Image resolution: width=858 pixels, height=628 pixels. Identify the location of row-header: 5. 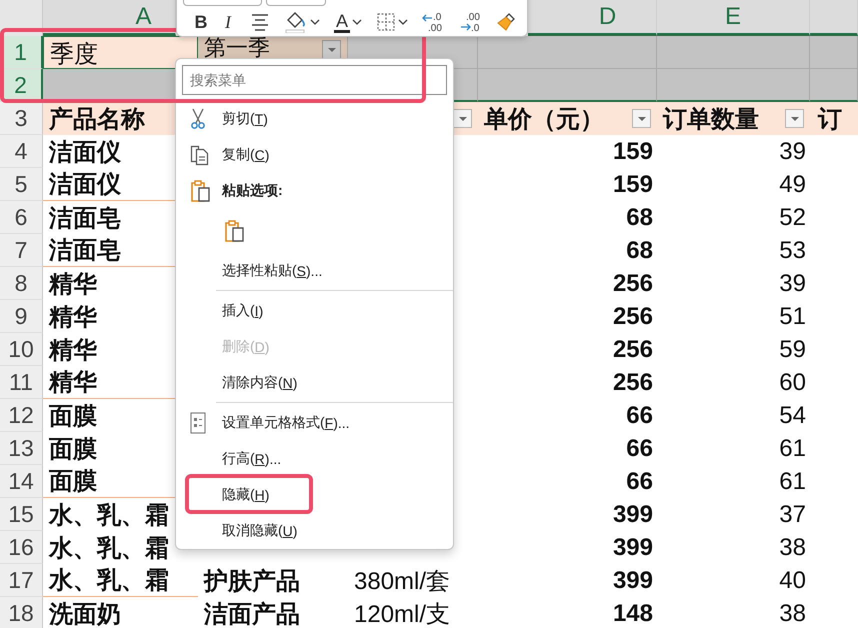
(21, 184).